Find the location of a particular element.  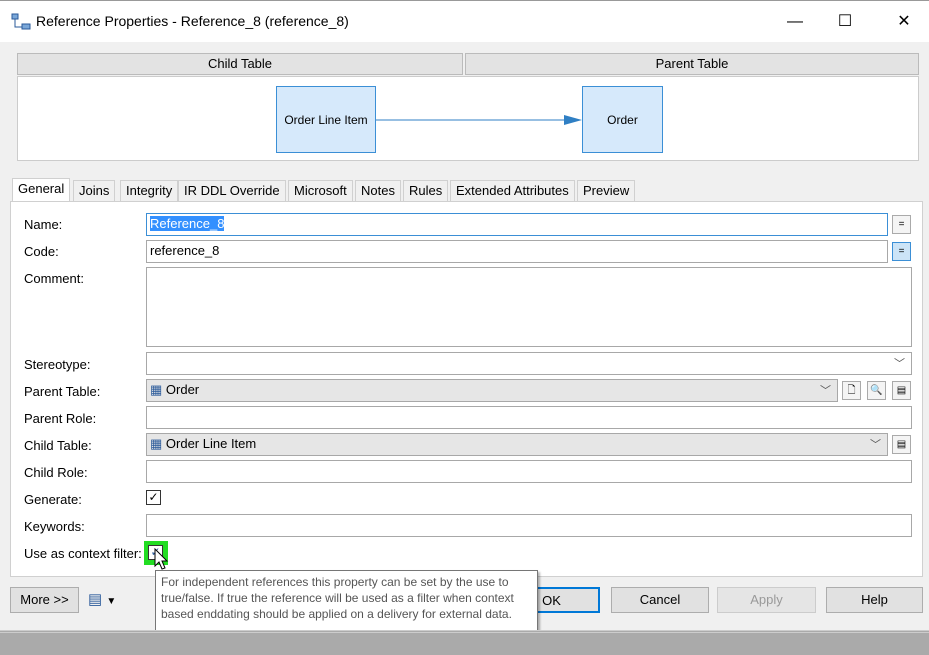

close-button: ✕ is located at coordinates (904, 22).